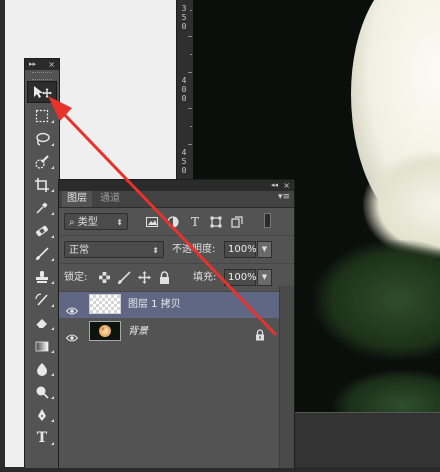 The height and width of the screenshot is (472, 440). I want to click on smart-object-filter-icon, so click(237, 222).